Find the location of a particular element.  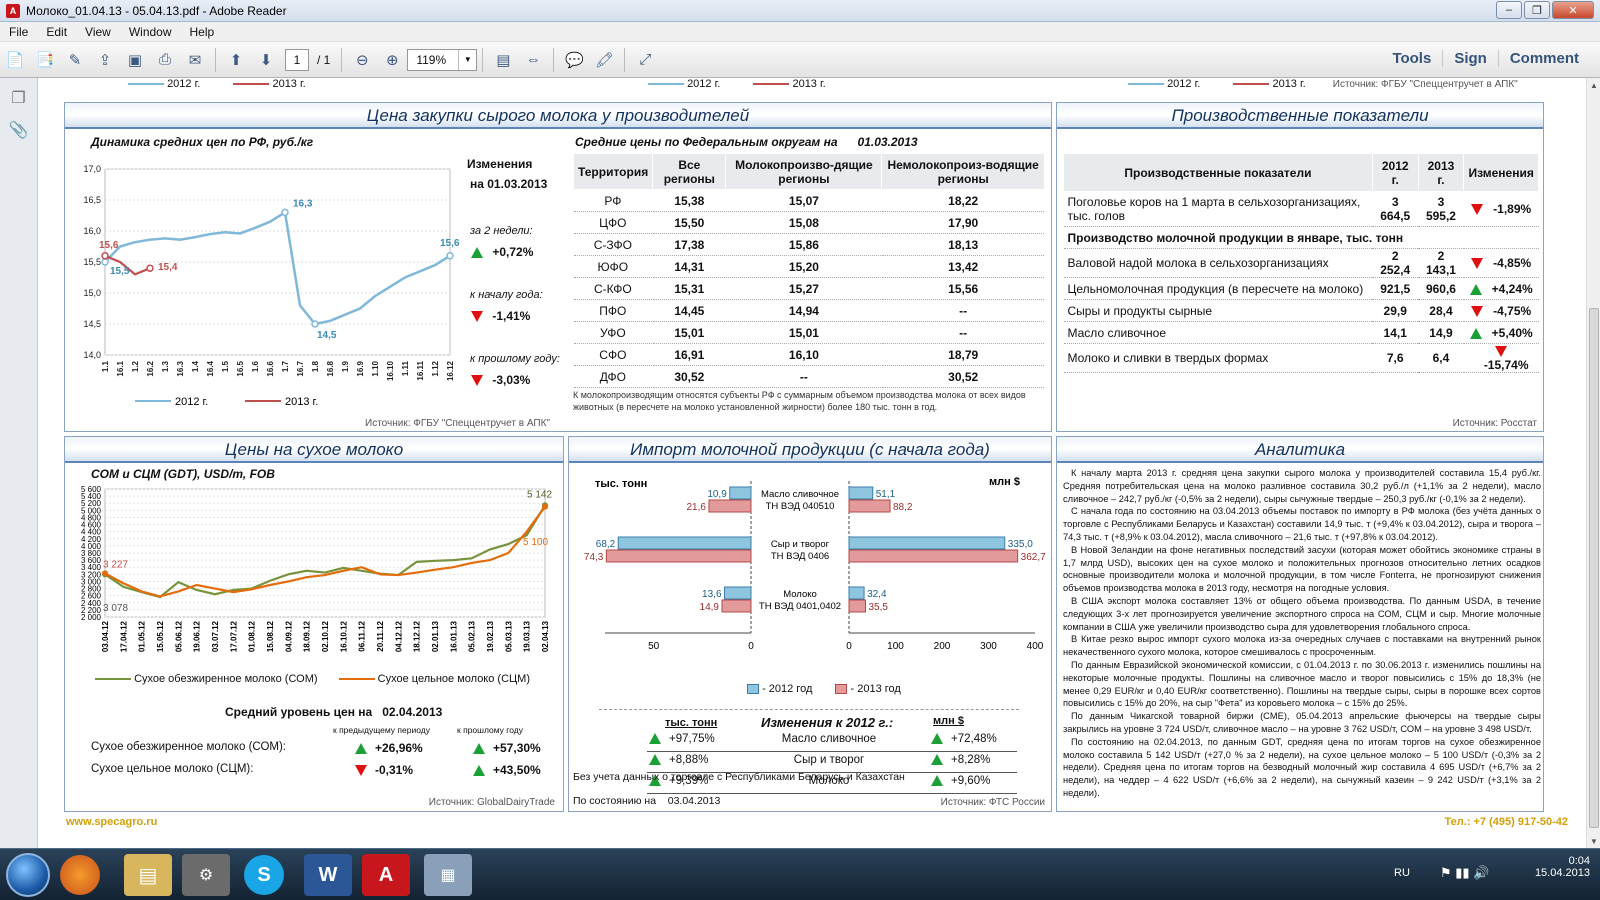

import-change-right-text: +9,60% is located at coordinates (971, 781).